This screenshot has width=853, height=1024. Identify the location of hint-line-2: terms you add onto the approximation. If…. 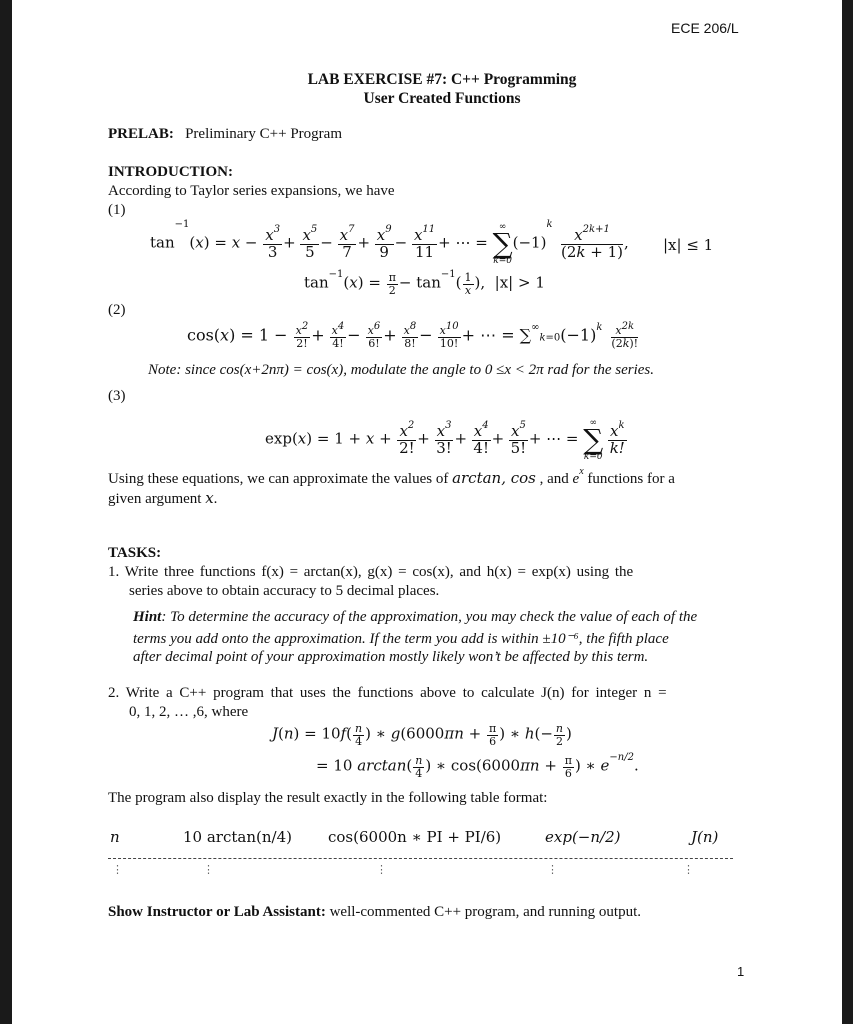
(401, 639).